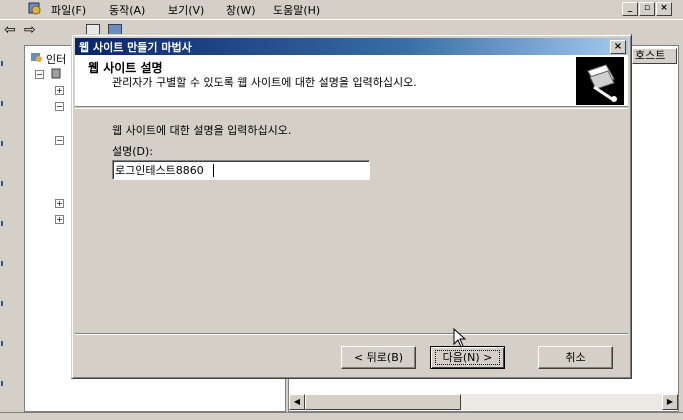  Describe the element at coordinates (68, 10) in the screenshot. I see `menu-file: 파일(F)` at that location.